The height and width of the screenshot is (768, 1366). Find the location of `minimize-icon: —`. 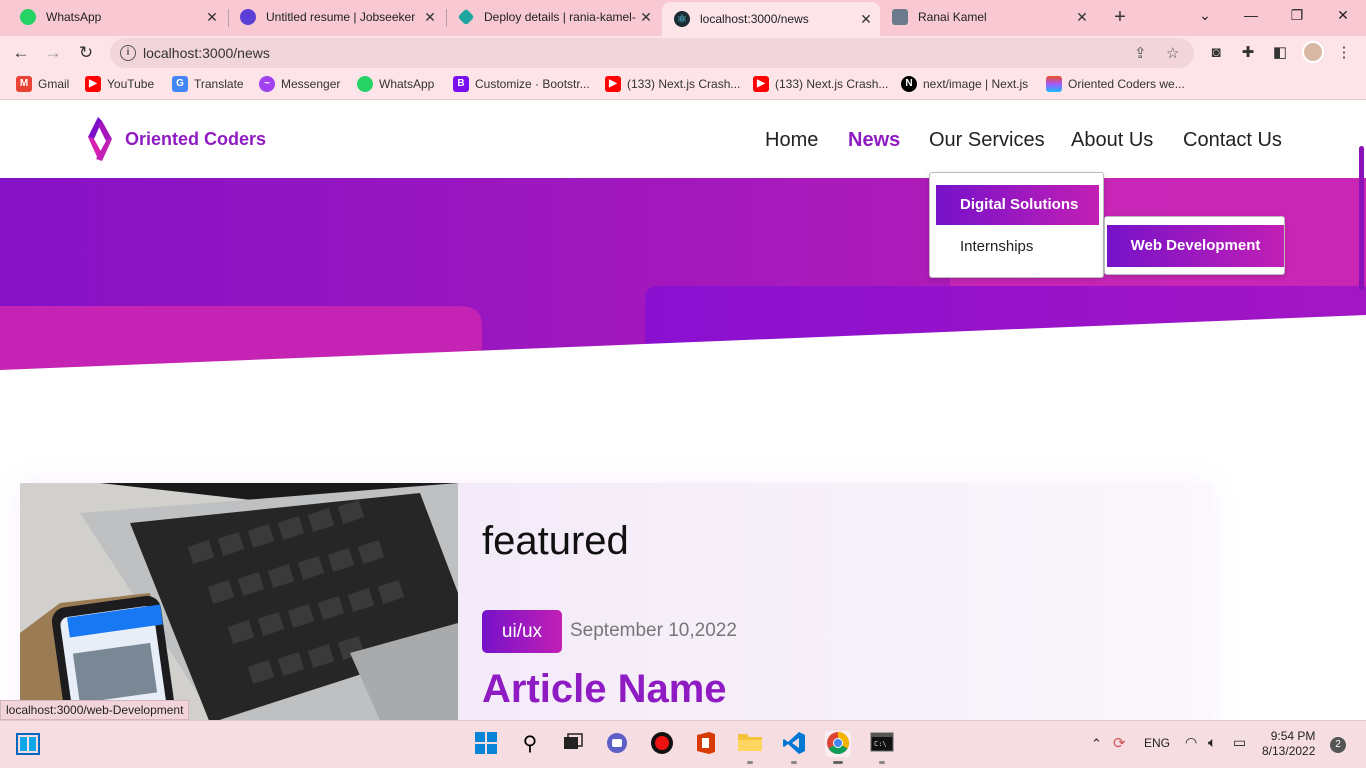

minimize-icon: — is located at coordinates (1251, 16).